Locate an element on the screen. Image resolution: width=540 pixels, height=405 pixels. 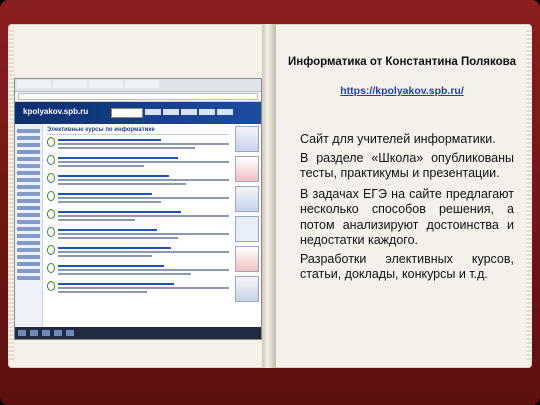
site-header: kpolyakov.spb.ru is located at coordinates (138, 113).